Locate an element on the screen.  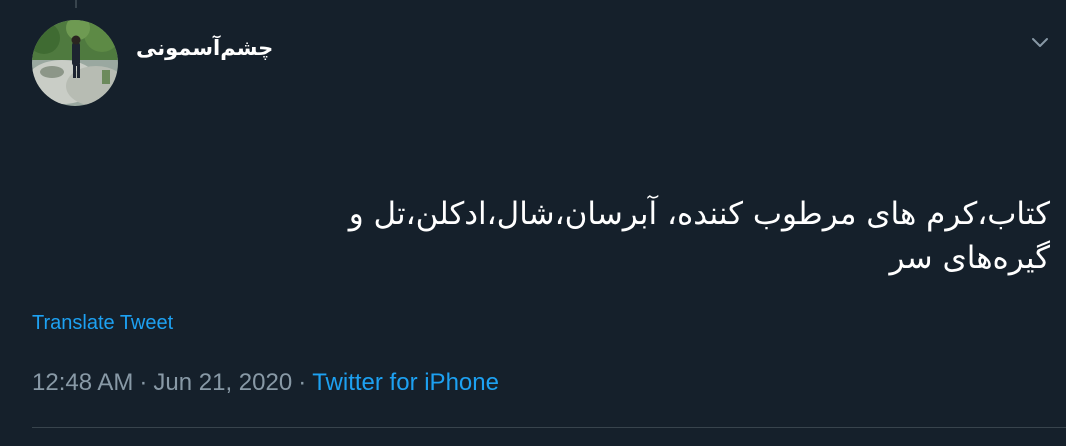
translate-tweet-link: Translate Tweet is located at coordinates (102, 323).